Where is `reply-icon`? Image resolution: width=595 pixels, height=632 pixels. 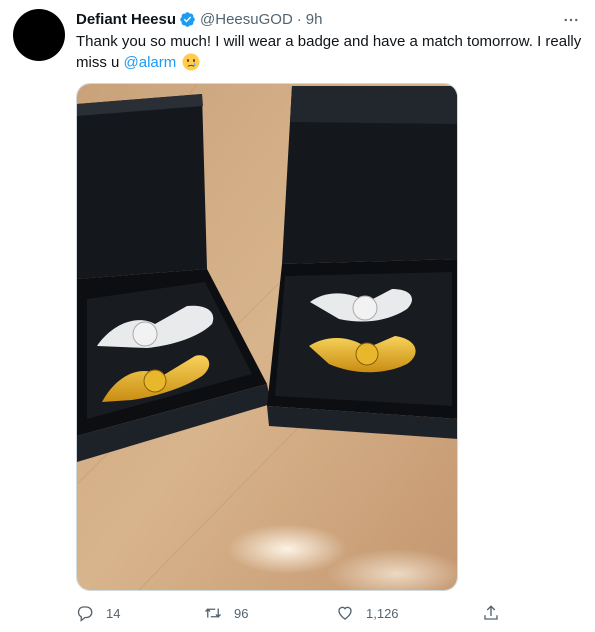 reply-icon is located at coordinates (85, 614).